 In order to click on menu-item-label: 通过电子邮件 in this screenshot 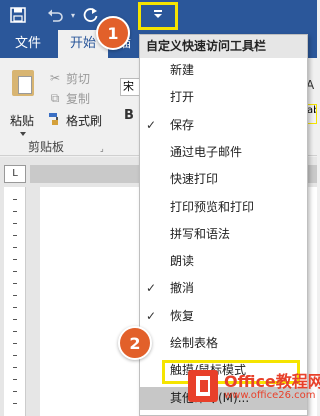, I will do `click(206, 151)`.